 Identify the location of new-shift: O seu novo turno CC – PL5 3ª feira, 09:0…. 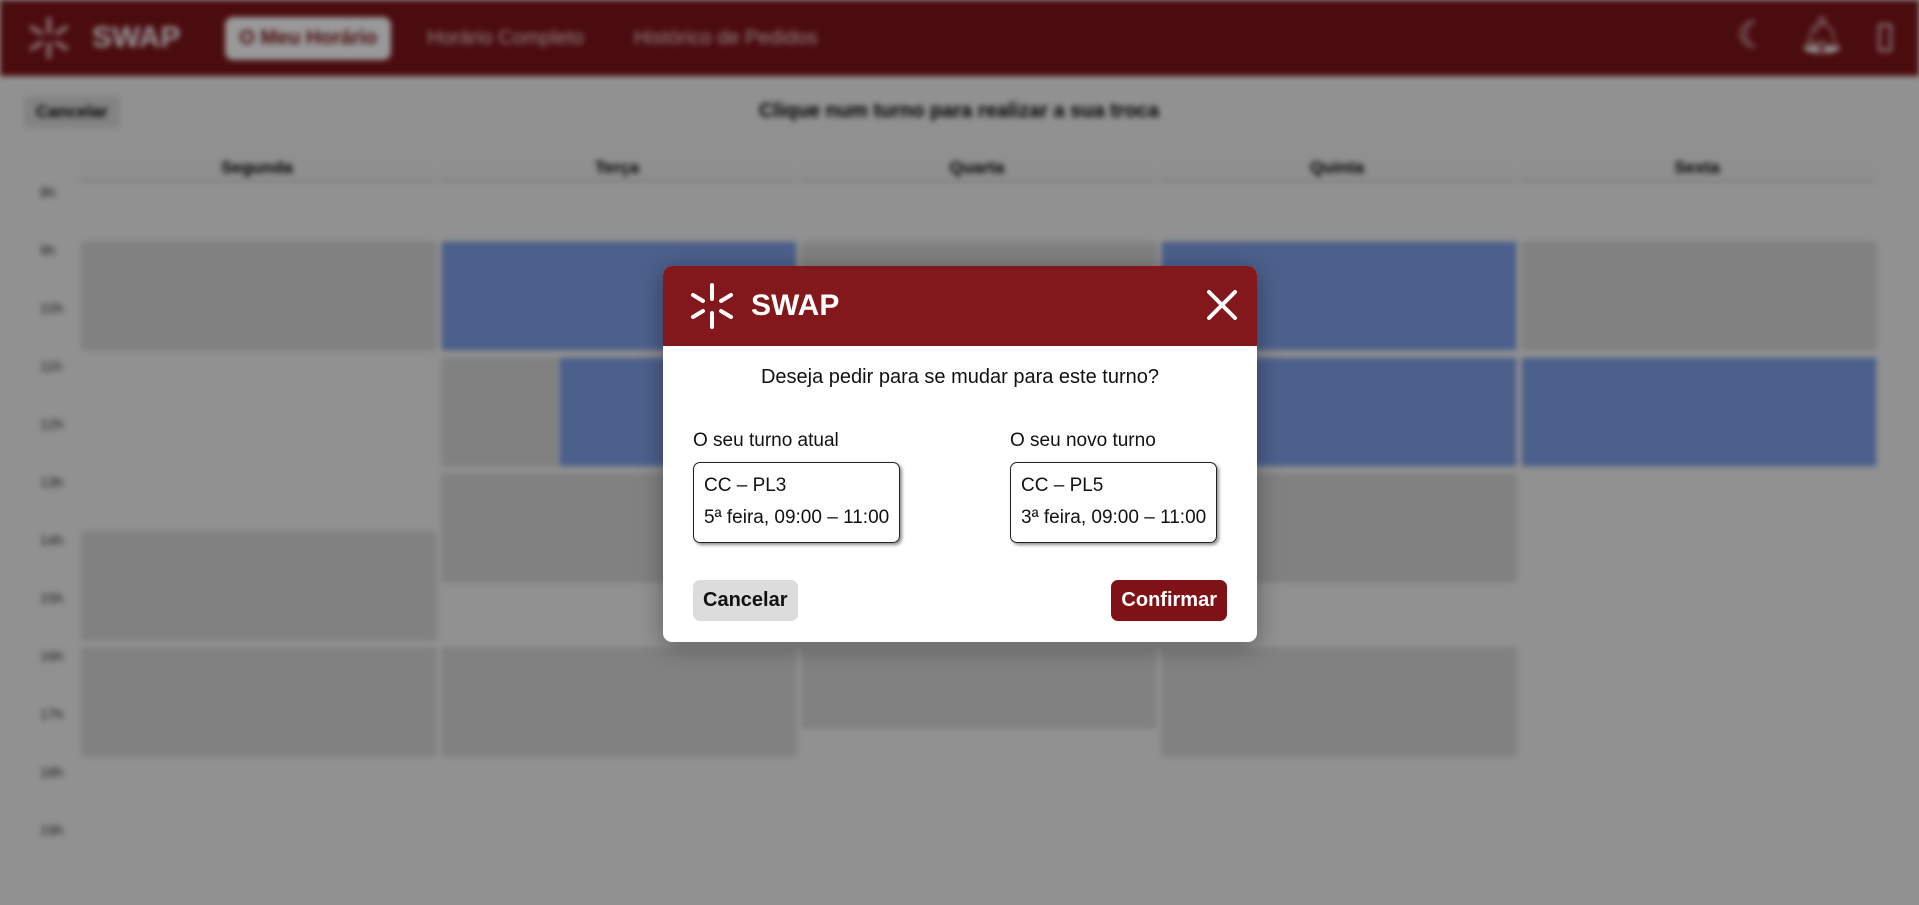
(1114, 486).